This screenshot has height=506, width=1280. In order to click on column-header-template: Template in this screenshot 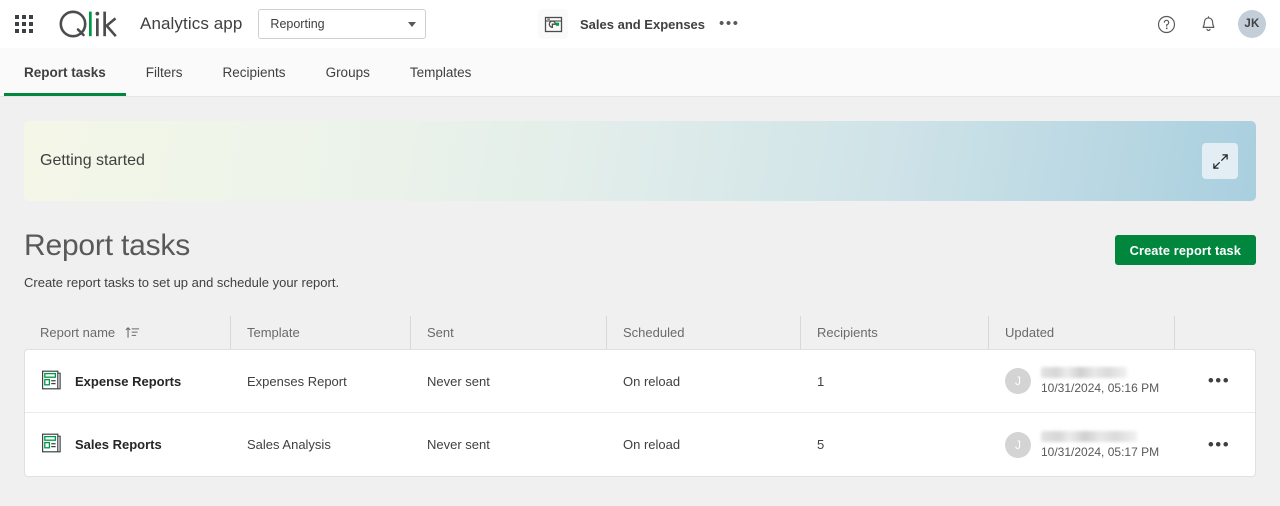, I will do `click(320, 332)`.